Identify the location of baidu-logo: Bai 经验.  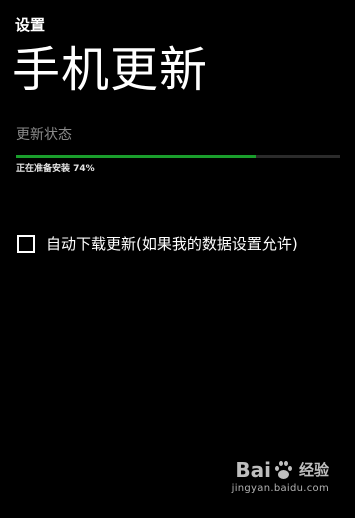
(282, 470).